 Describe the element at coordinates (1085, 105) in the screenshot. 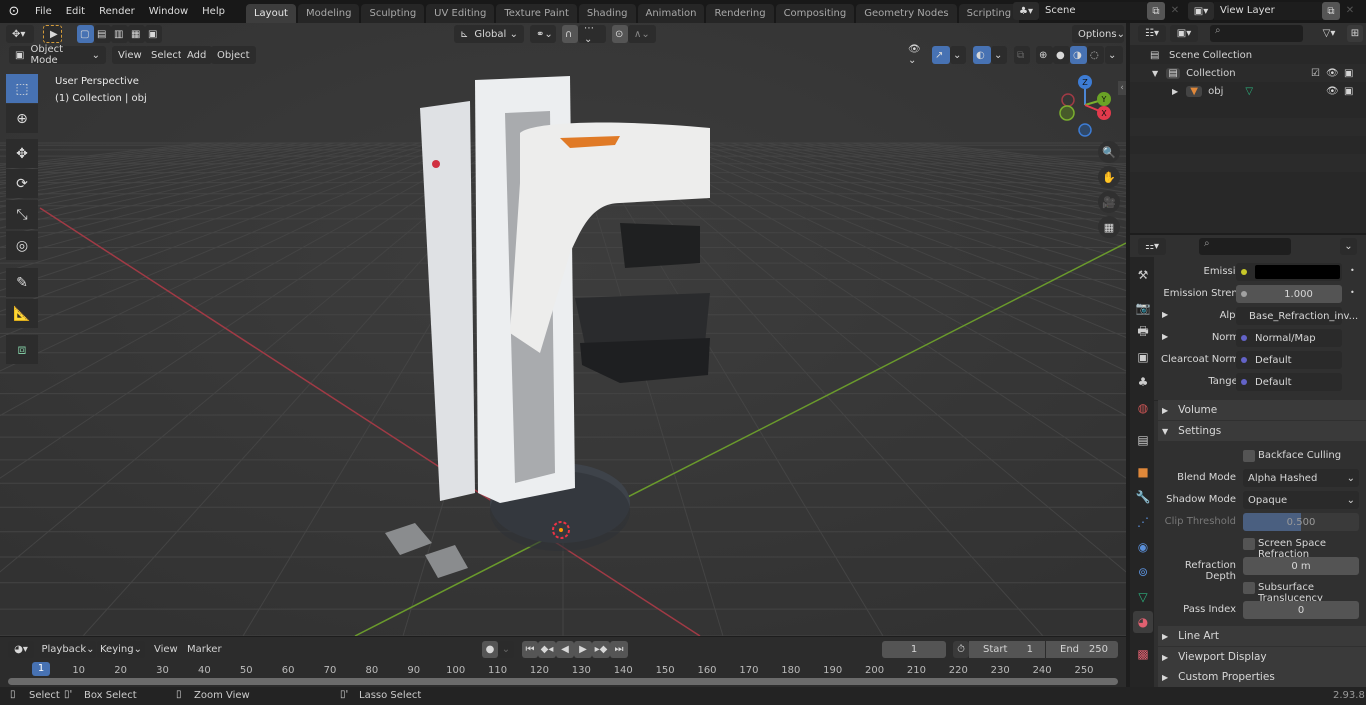

I see `navigation-gizmo: Z Y X` at that location.